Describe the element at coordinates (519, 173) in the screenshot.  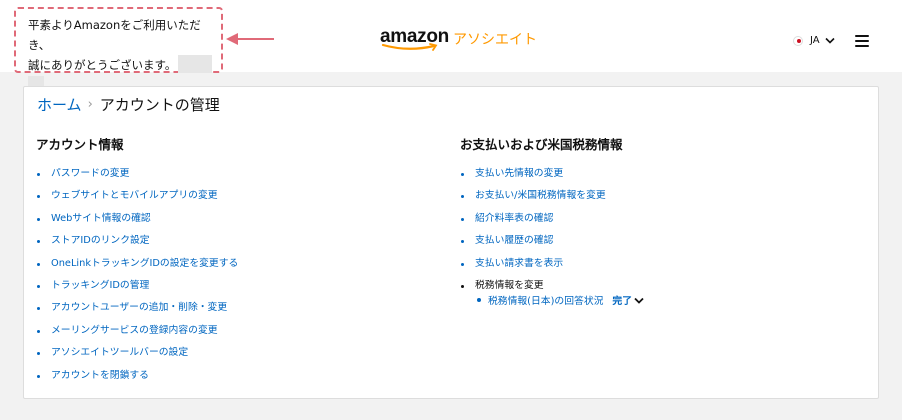
I see `change-payee-info-link: 支払い先情報の変更` at that location.